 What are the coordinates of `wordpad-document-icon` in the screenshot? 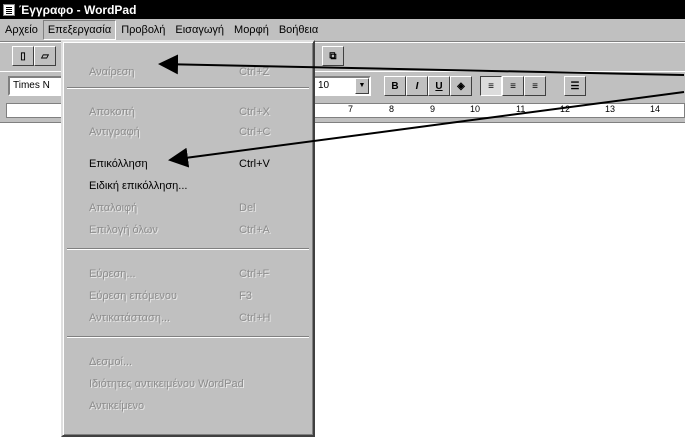 It's located at (9, 9).